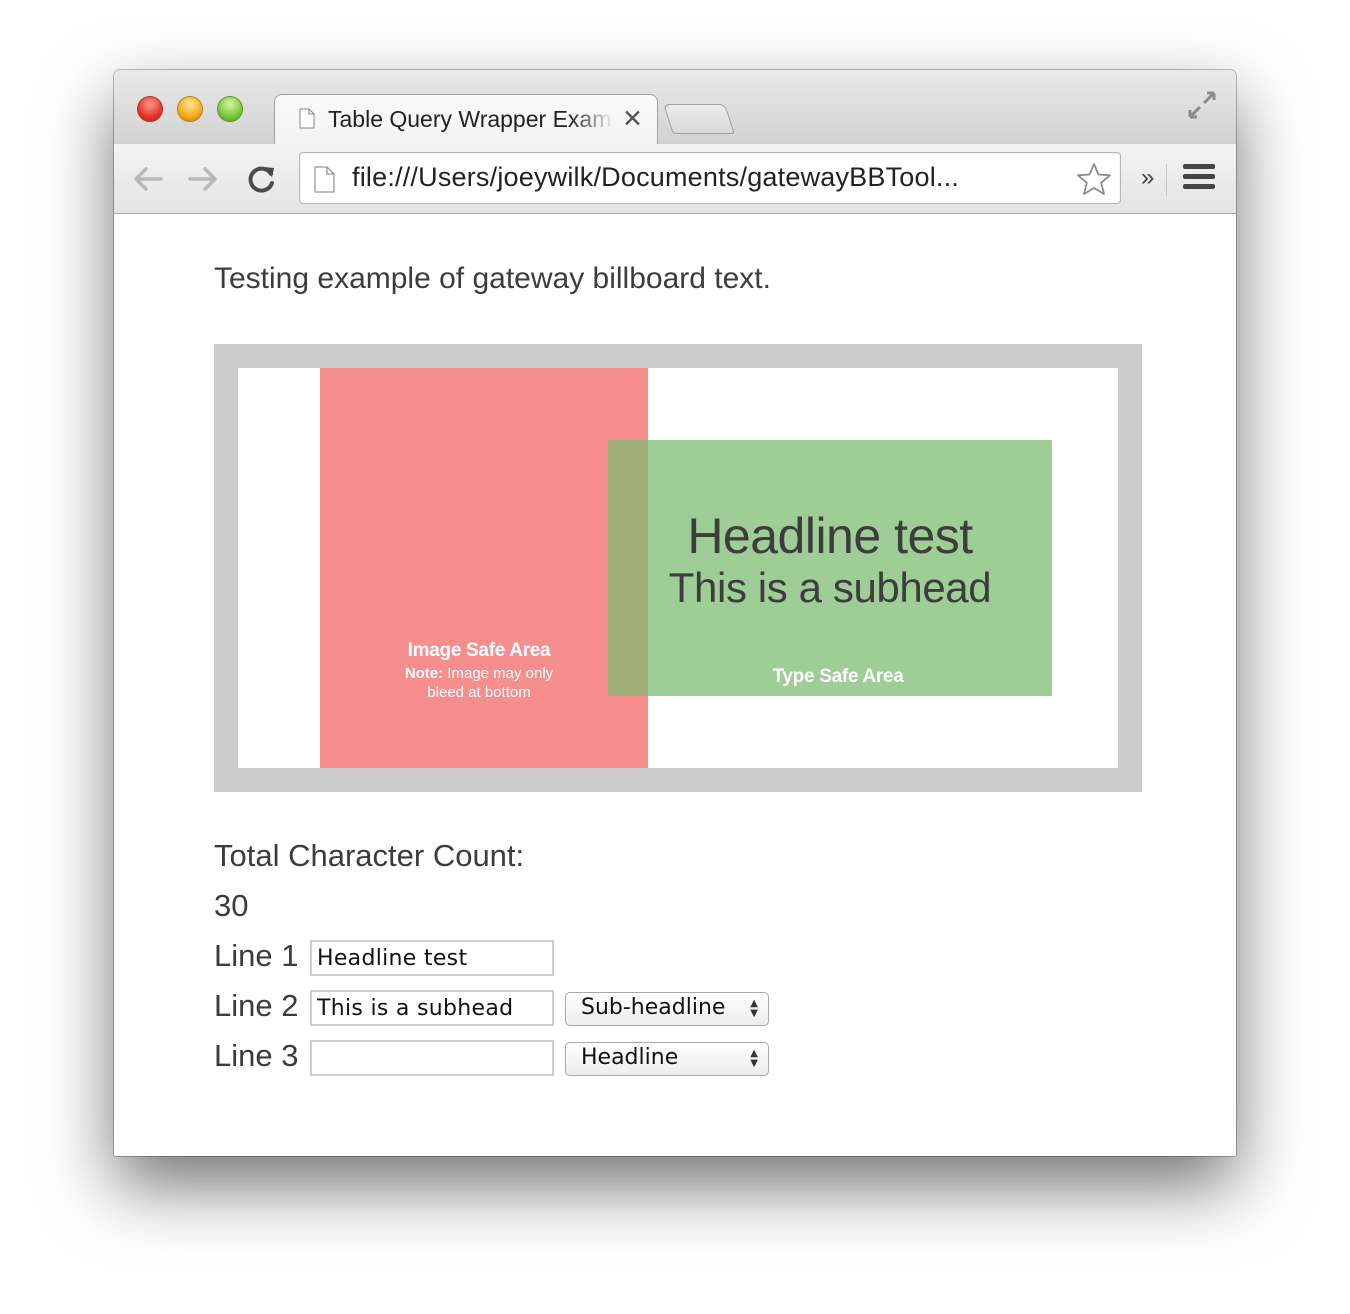 The height and width of the screenshot is (1314, 1350). What do you see at coordinates (830, 536) in the screenshot?
I see `billboard-headline: Headline test` at bounding box center [830, 536].